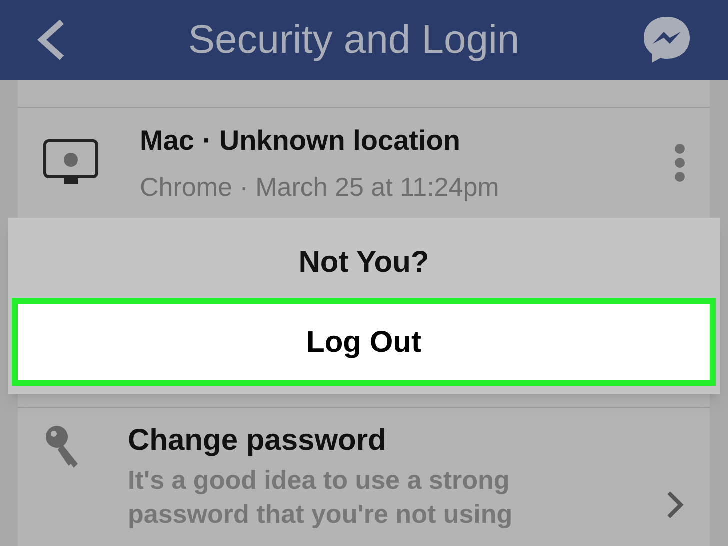  What do you see at coordinates (320, 187) in the screenshot?
I see `session-details: Chrome · March 25 at 11:24pm` at bounding box center [320, 187].